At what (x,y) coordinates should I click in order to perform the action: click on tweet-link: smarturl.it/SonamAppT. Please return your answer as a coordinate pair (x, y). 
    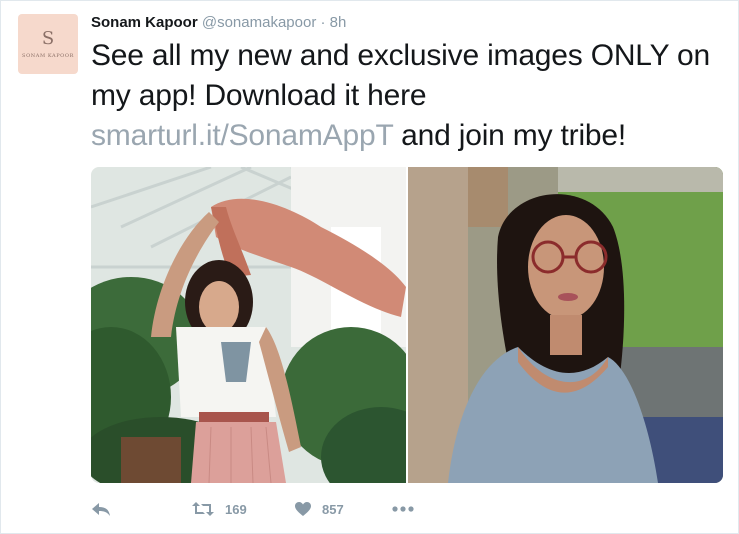
    Looking at the image, I should click on (242, 135).